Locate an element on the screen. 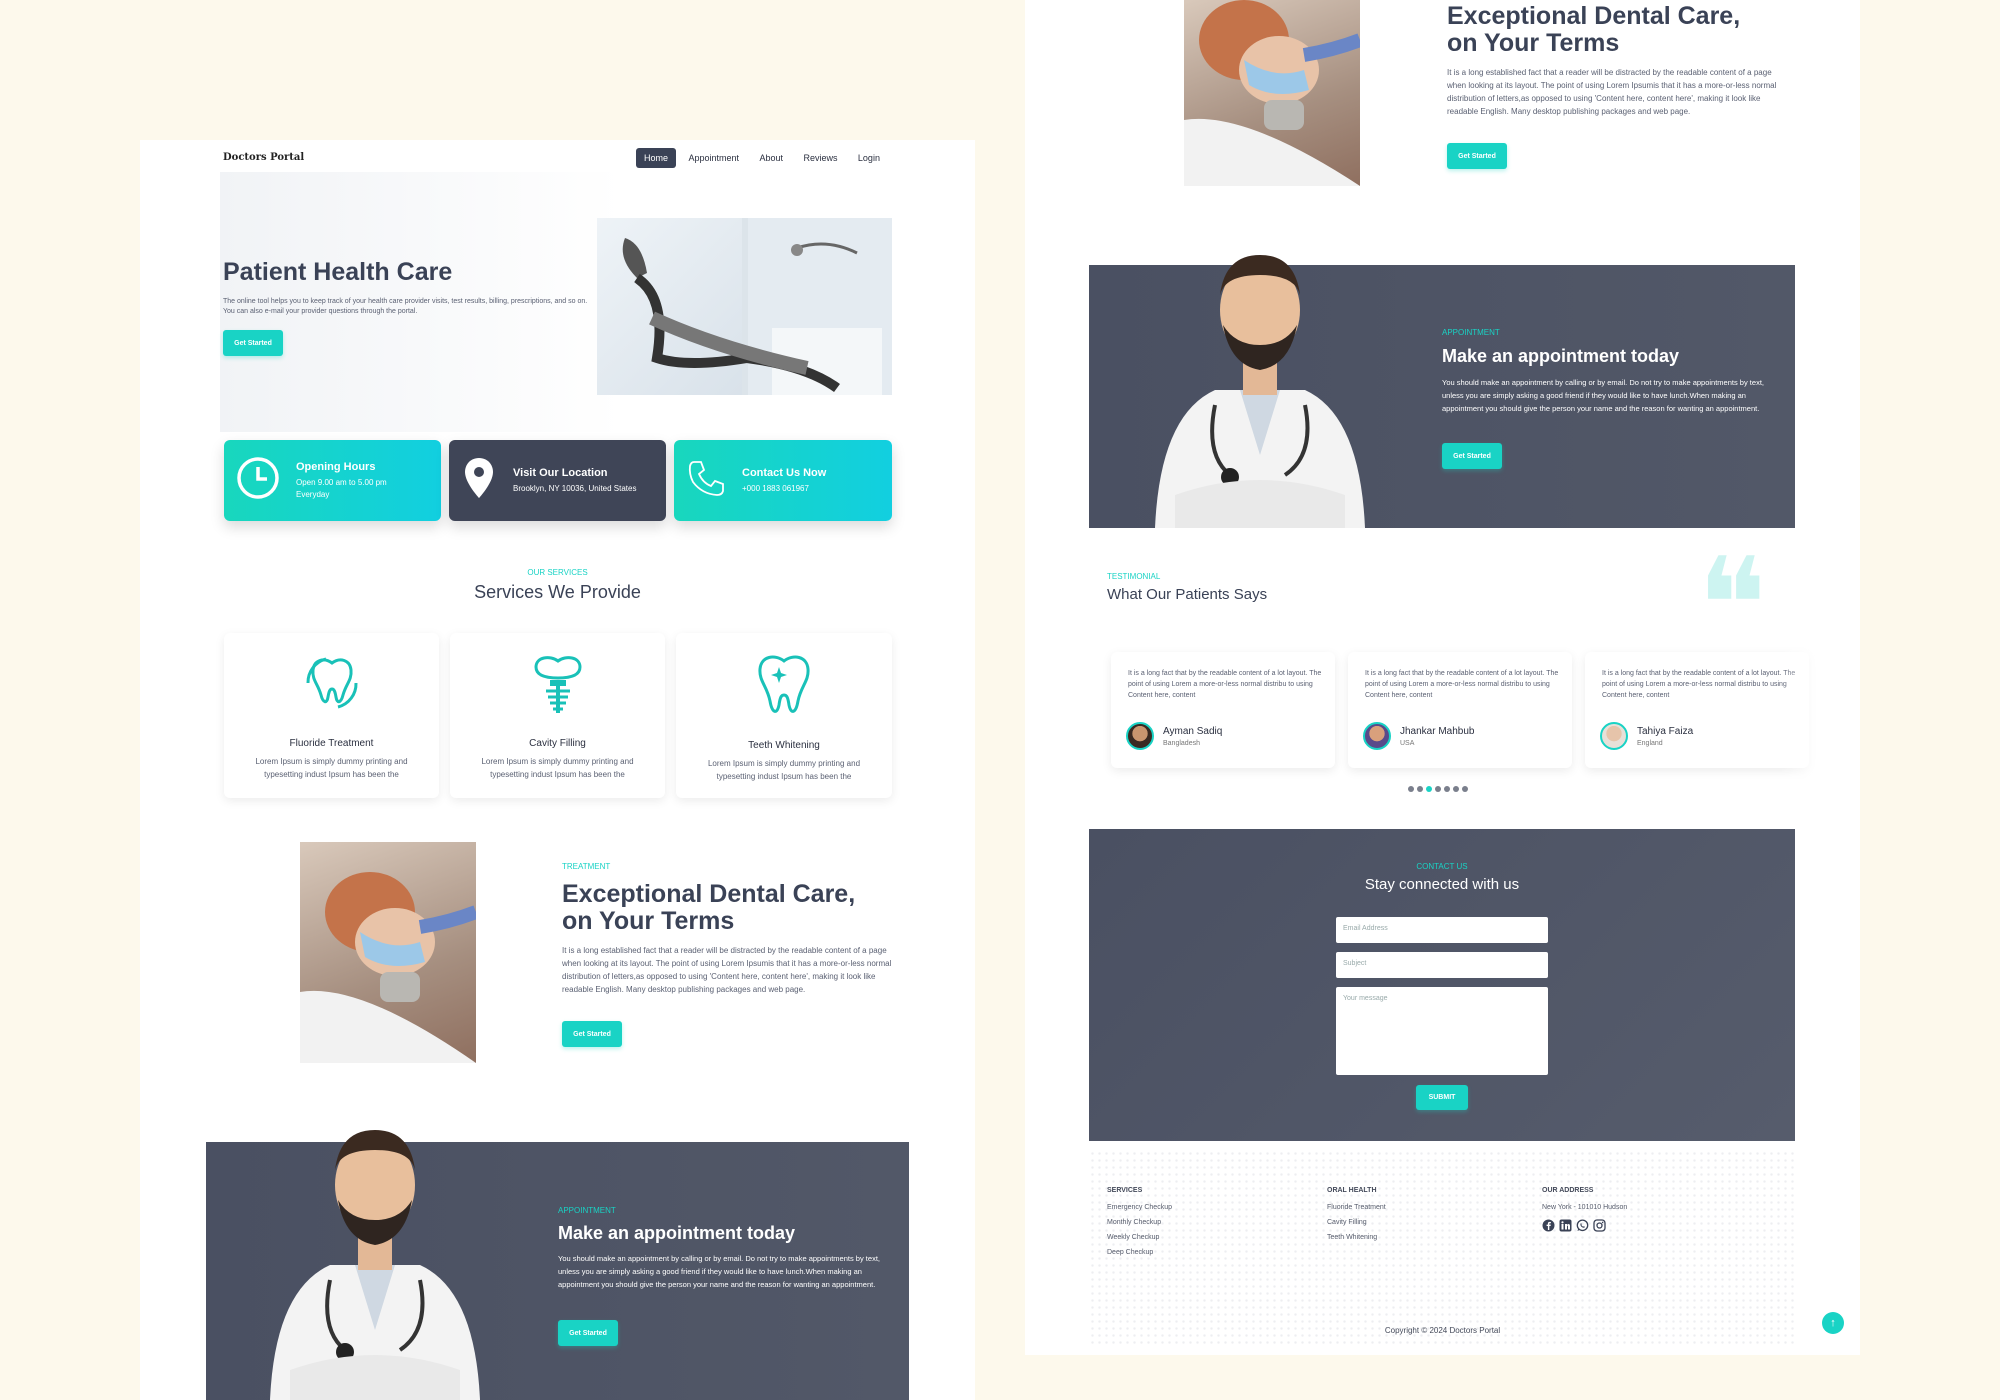 This screenshot has width=2000, height=1400. testimonial-name: Tahiya Faiza is located at coordinates (1665, 731).